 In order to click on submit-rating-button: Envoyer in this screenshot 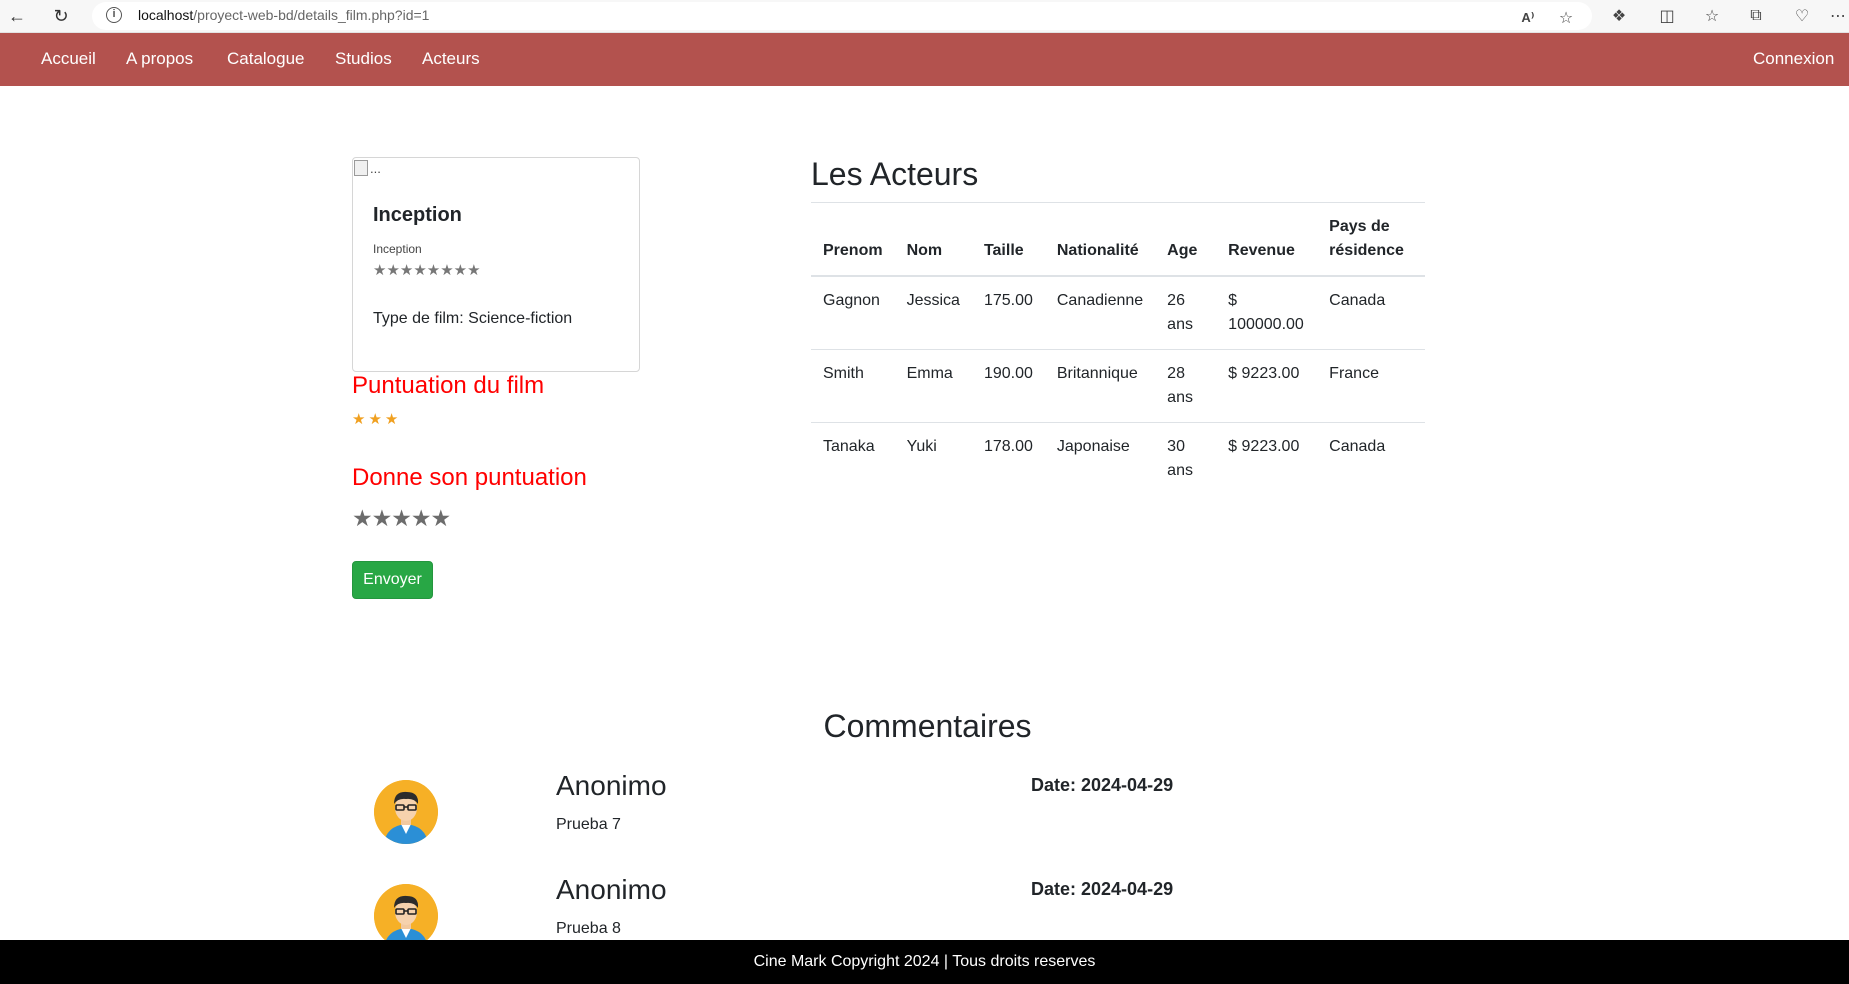, I will do `click(392, 580)`.